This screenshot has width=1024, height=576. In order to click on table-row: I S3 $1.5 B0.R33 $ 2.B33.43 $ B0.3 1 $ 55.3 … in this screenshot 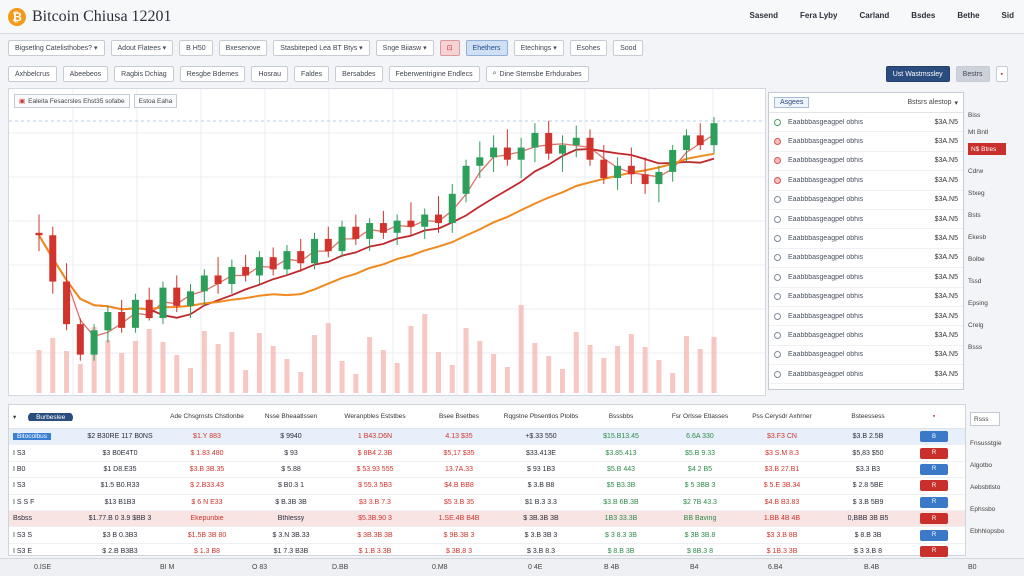, I will do `click(487, 486)`.